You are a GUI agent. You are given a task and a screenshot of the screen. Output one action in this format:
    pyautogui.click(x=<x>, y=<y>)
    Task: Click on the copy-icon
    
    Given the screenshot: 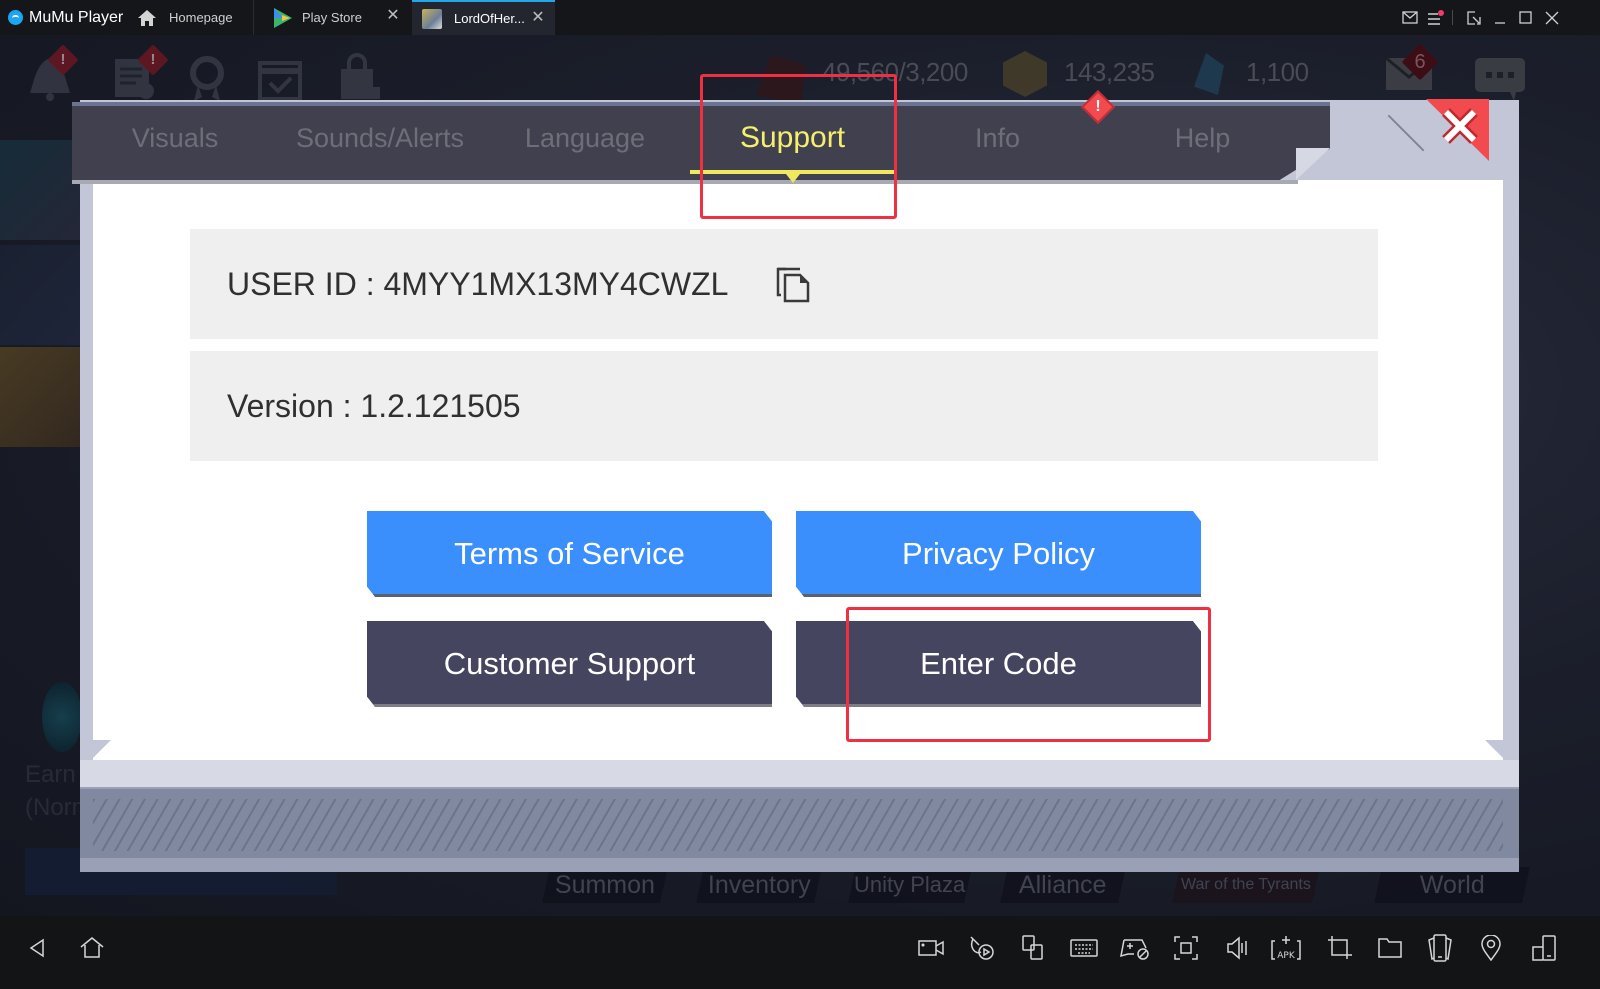 What is the action you would take?
    pyautogui.click(x=793, y=284)
    